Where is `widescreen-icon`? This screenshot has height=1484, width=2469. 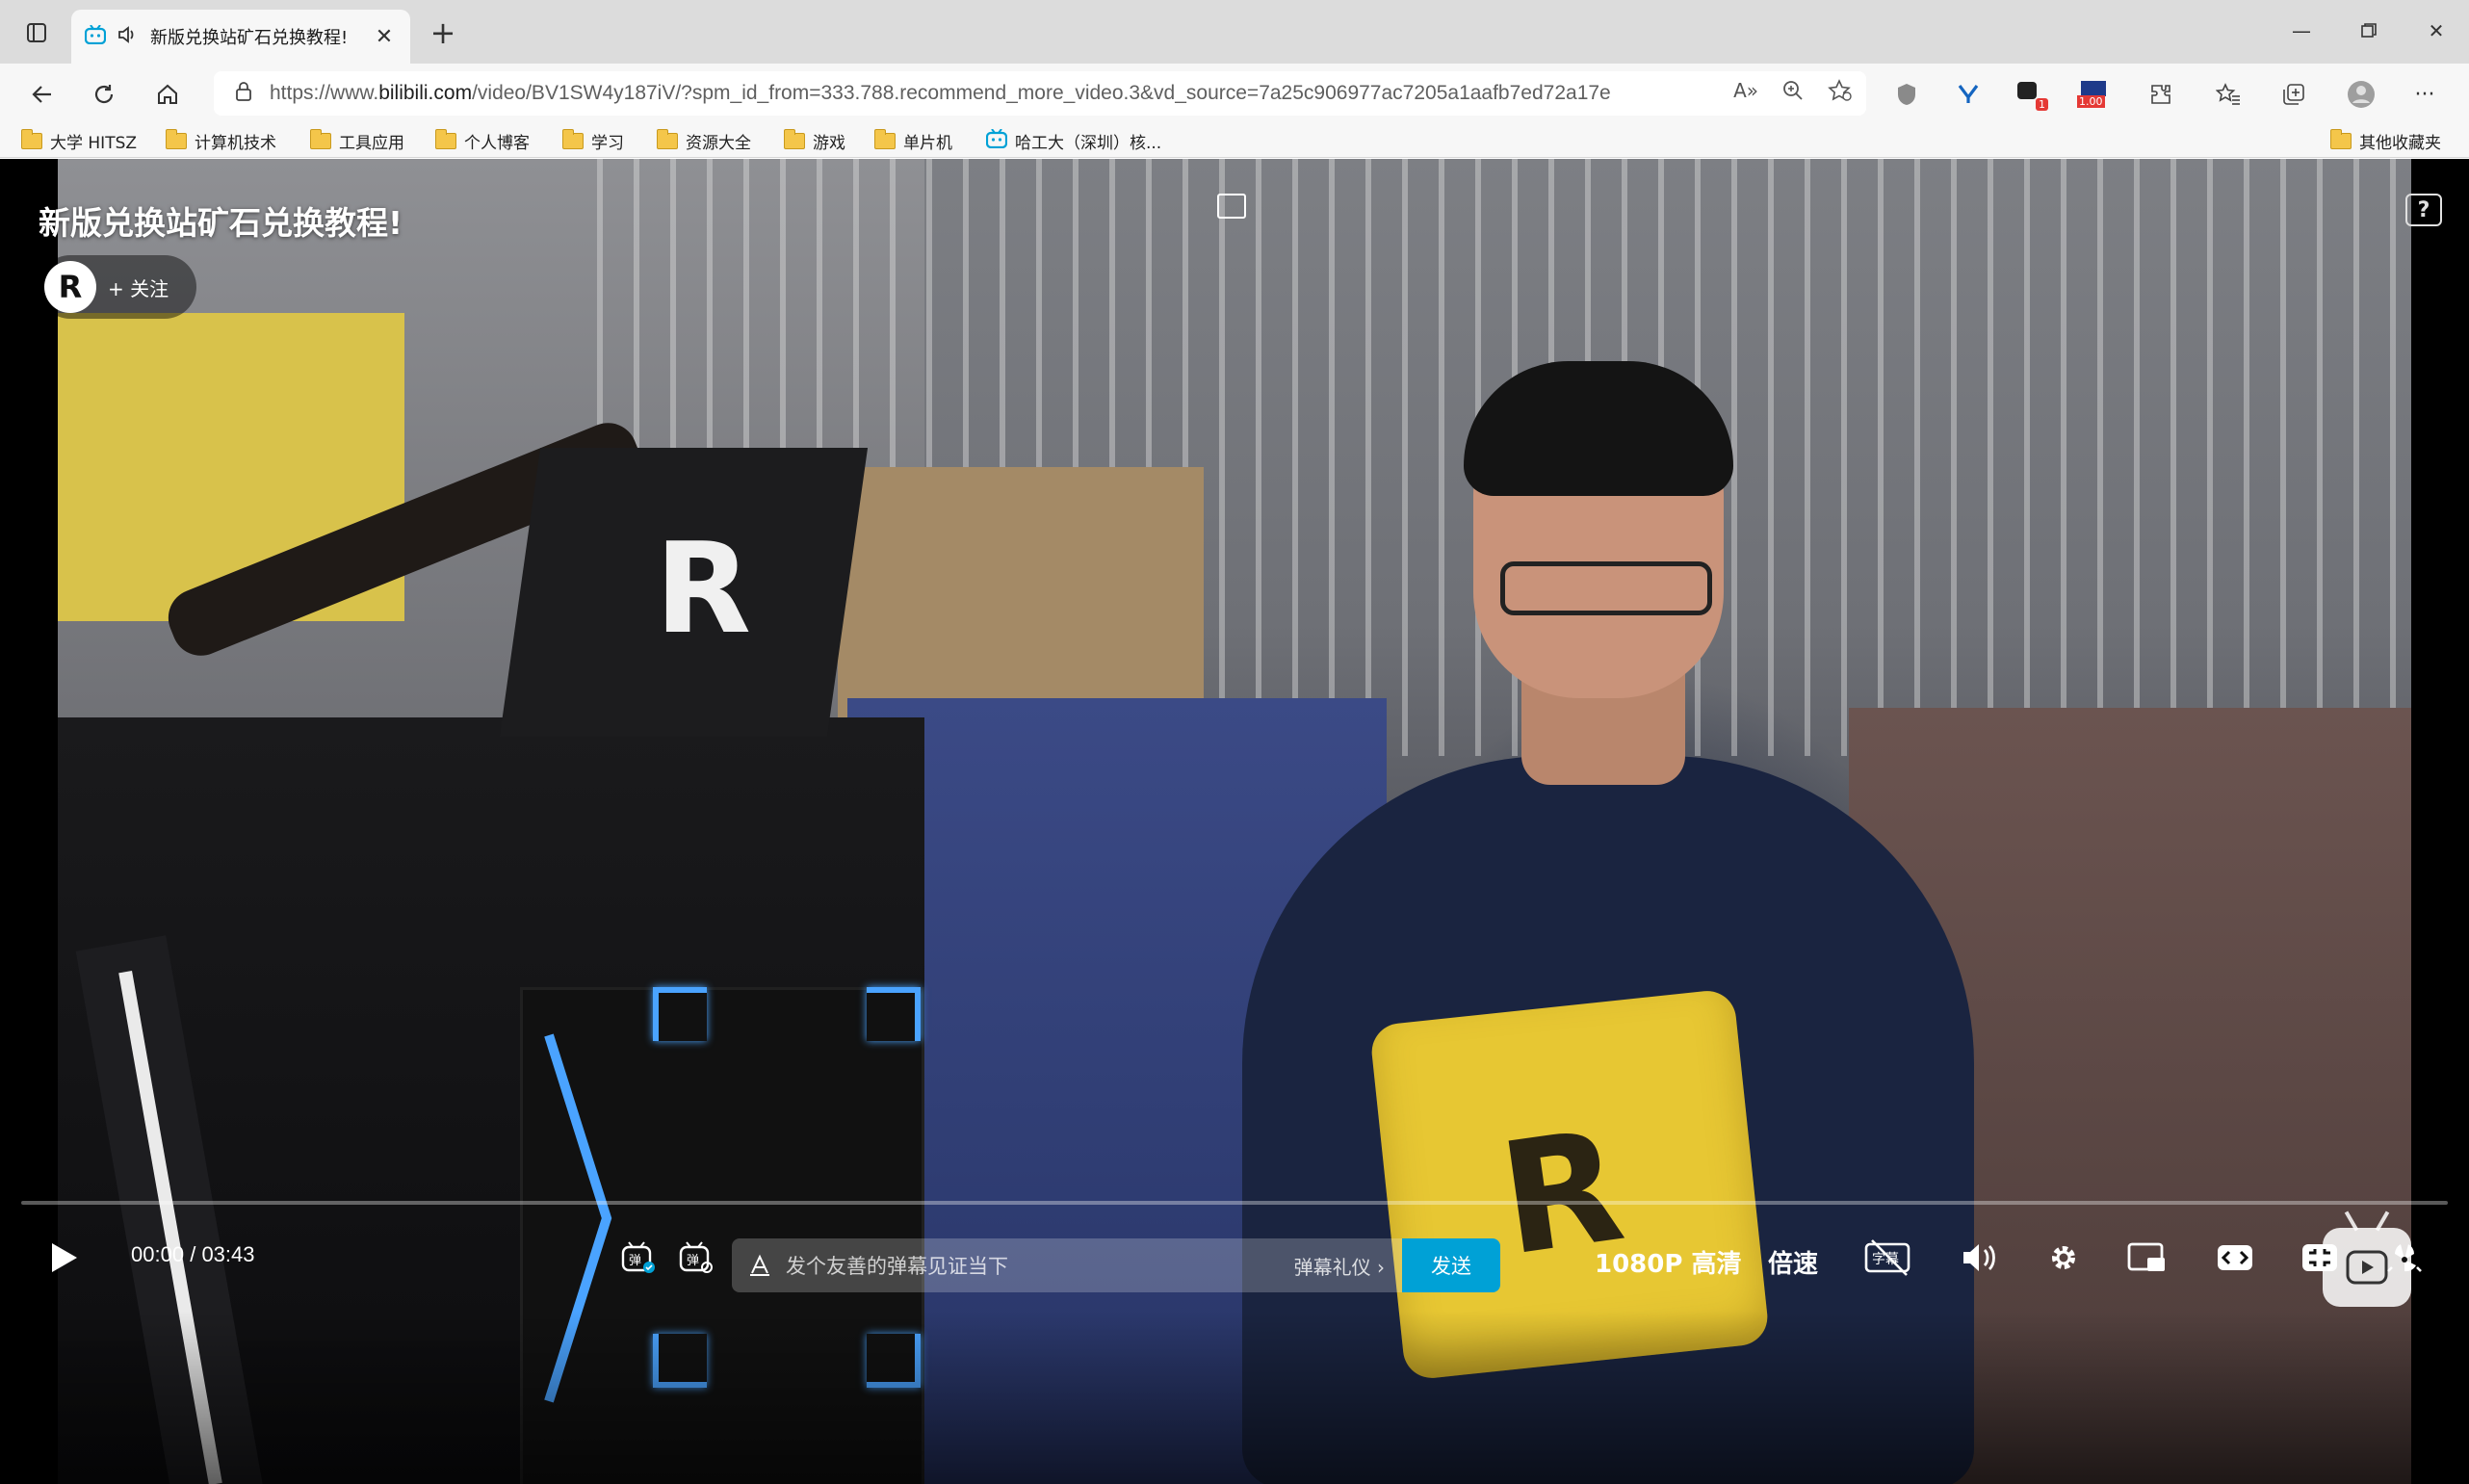 widescreen-icon is located at coordinates (2235, 1258).